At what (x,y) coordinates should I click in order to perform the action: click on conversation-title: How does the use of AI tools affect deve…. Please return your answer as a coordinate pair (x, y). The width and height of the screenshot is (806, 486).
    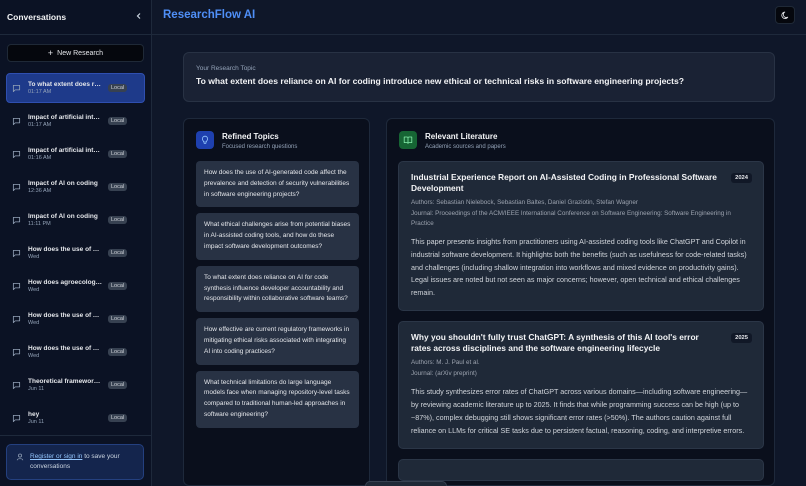
    Looking at the image, I should click on (65, 315).